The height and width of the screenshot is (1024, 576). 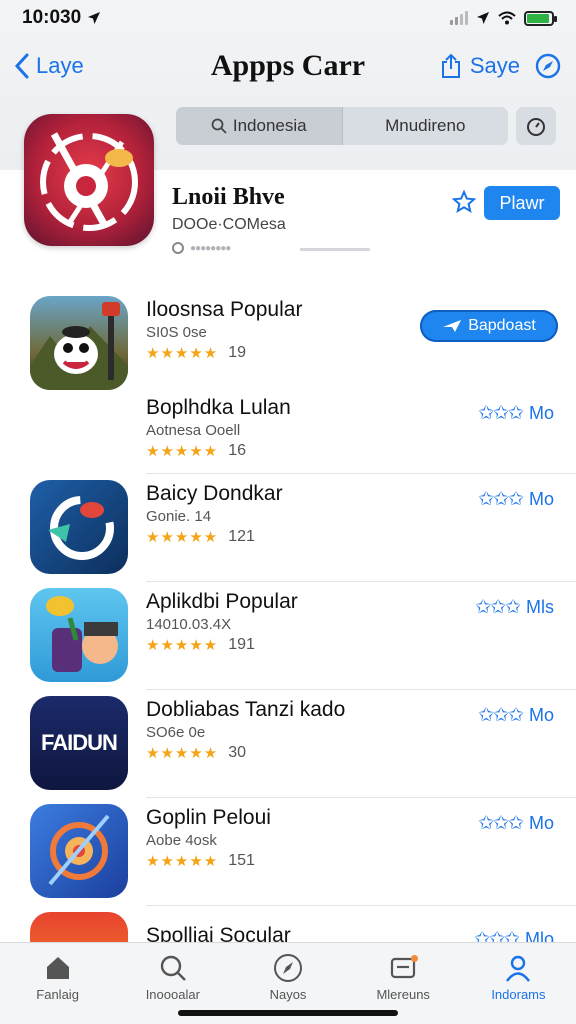 What do you see at coordinates (94, 18) in the screenshot?
I see `location-arrow-icon` at bounding box center [94, 18].